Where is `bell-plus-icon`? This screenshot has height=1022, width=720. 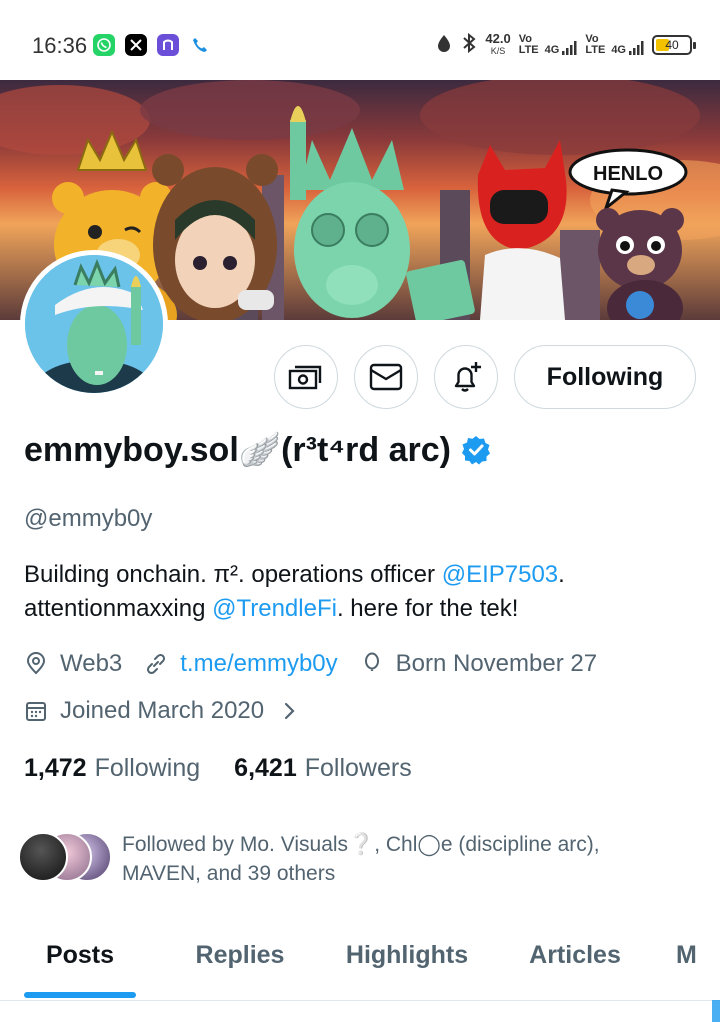 bell-plus-icon is located at coordinates (467, 377).